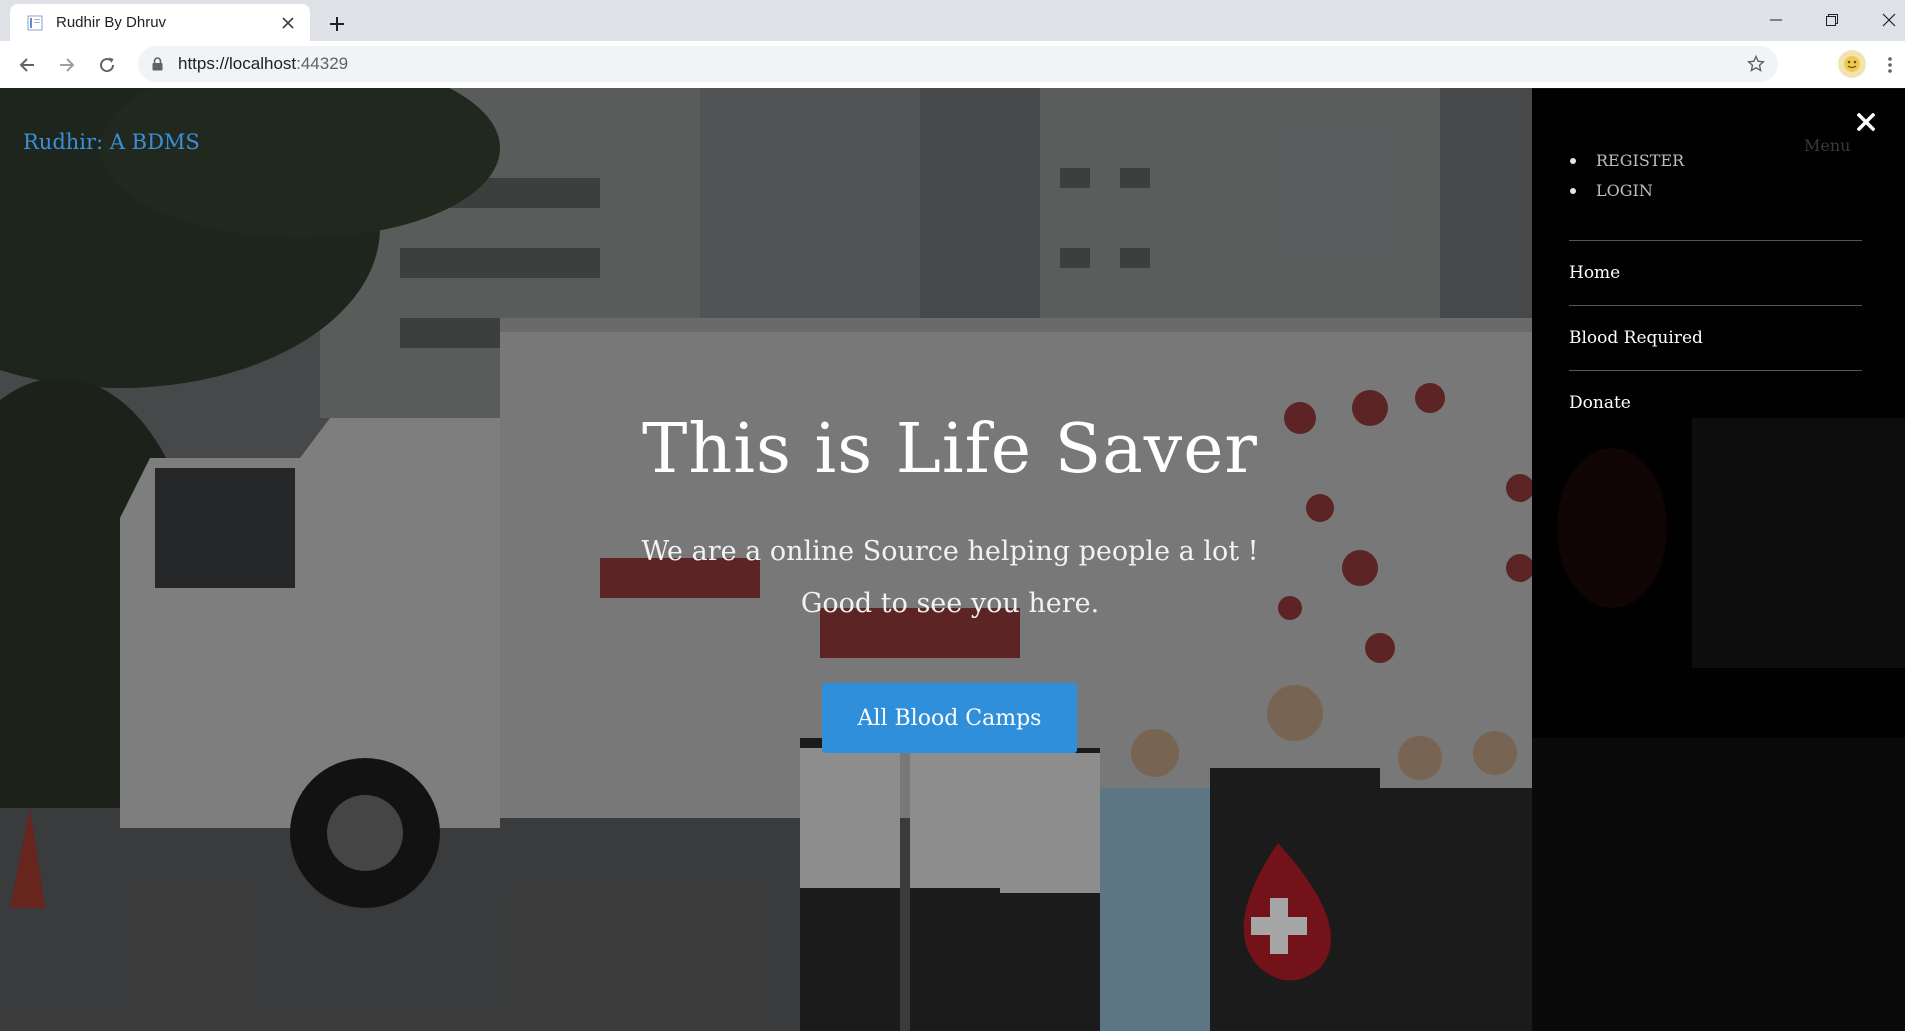 The width and height of the screenshot is (1905, 1031). What do you see at coordinates (337, 24) in the screenshot?
I see `plus-icon` at bounding box center [337, 24].